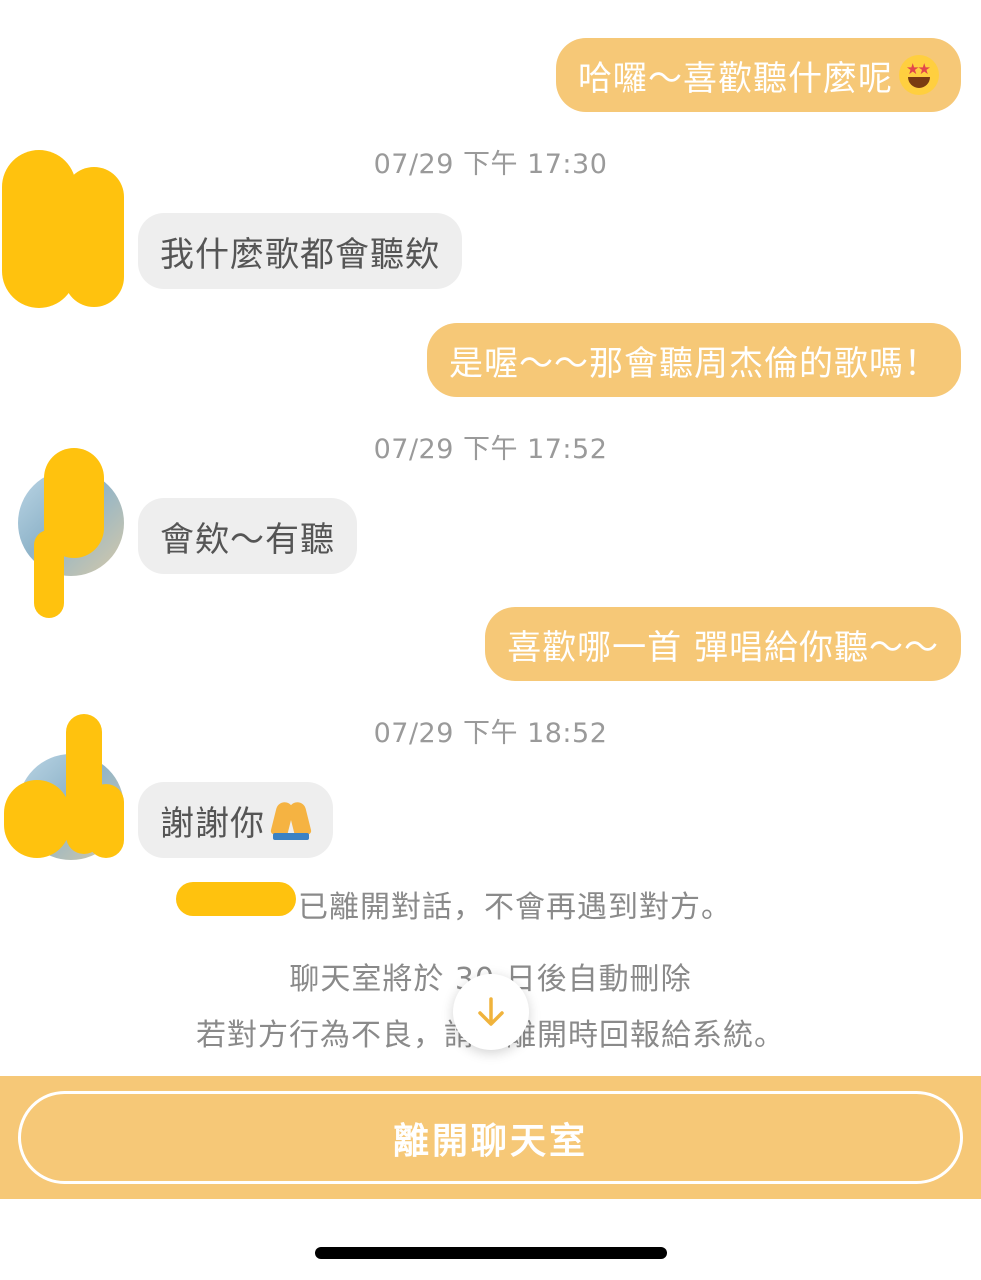  I want to click on star-struck-emoji-icon, so click(919, 75).